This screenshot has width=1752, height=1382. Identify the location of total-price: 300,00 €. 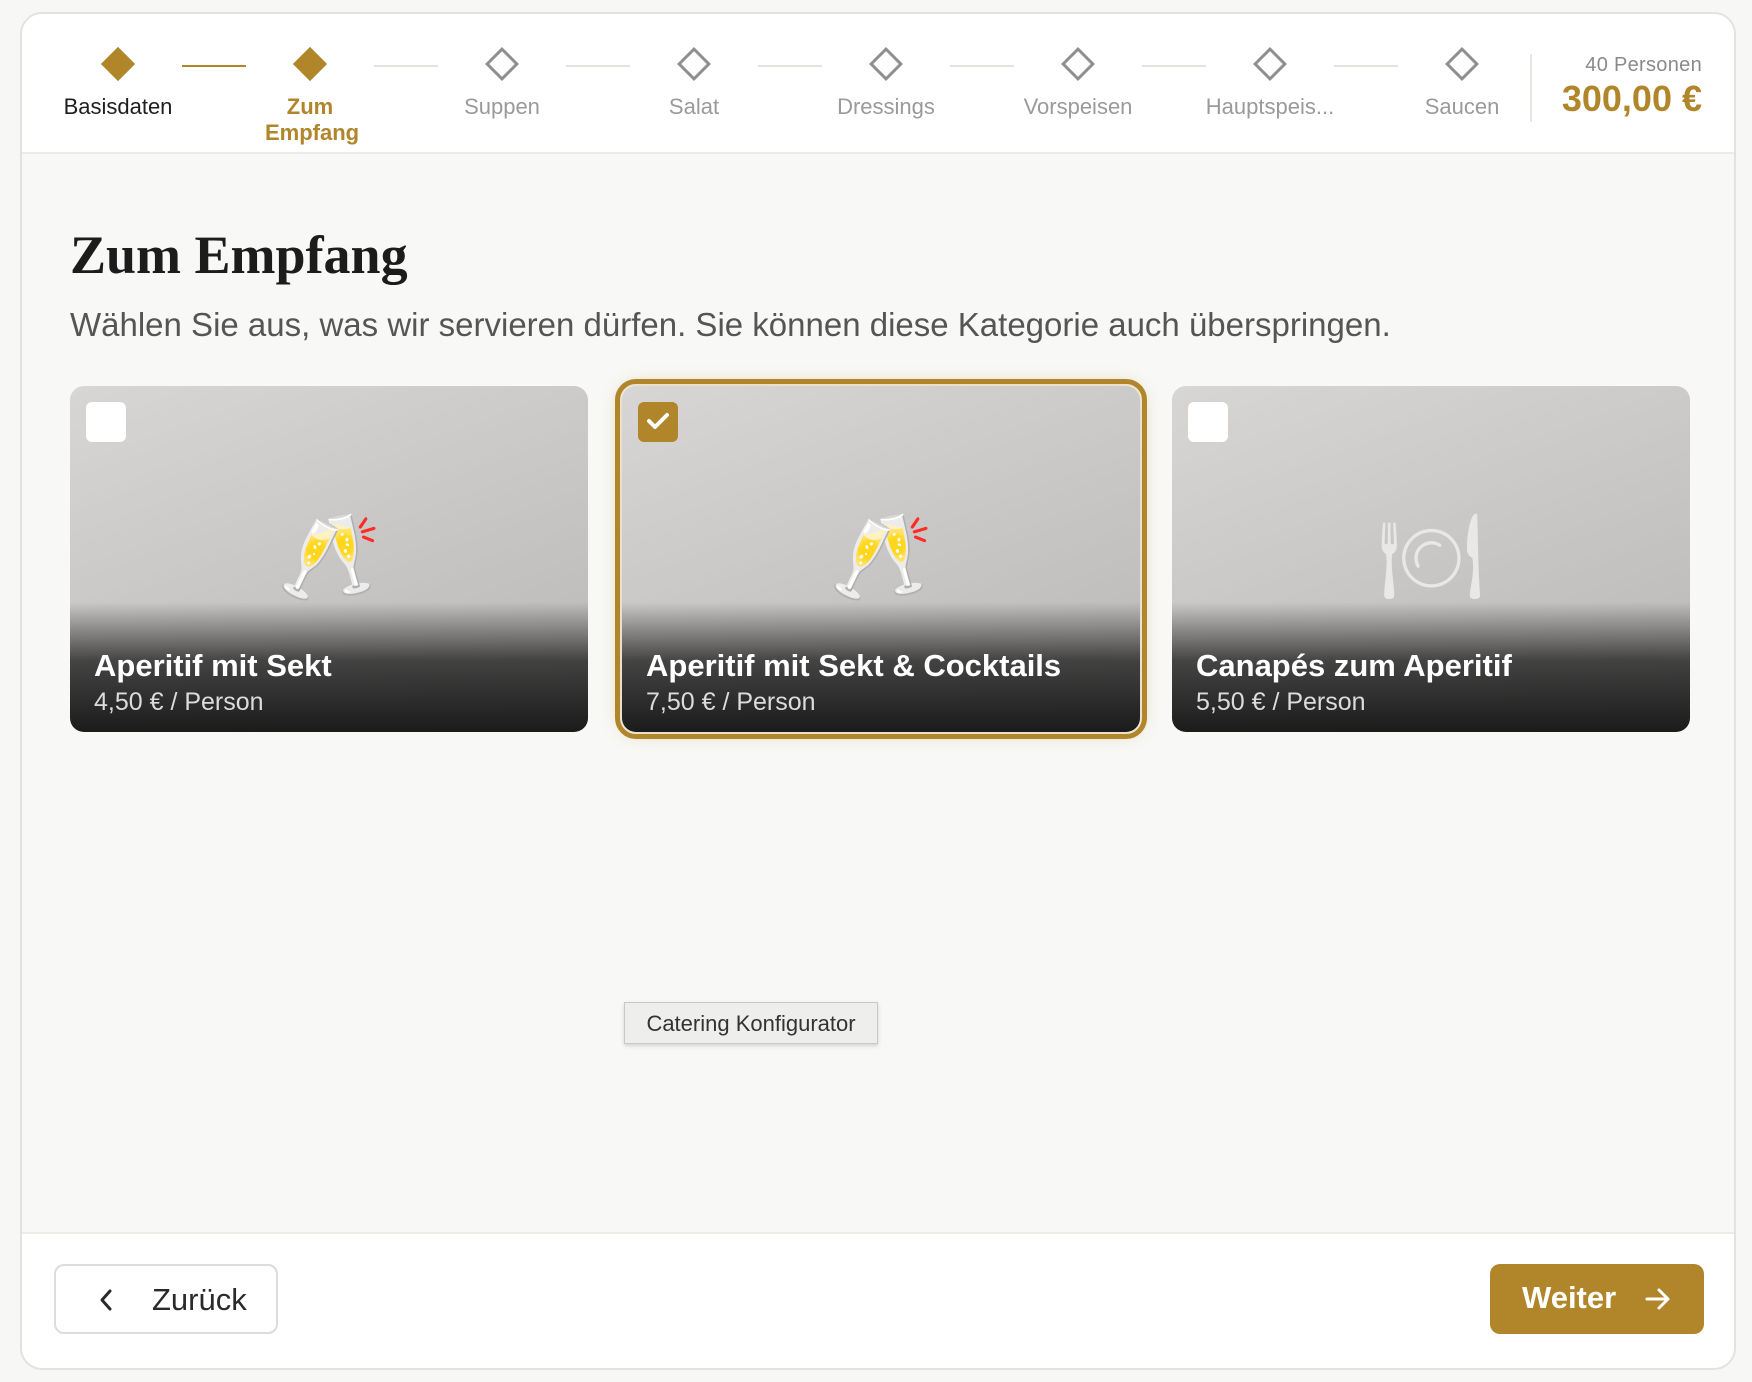
(1631, 98).